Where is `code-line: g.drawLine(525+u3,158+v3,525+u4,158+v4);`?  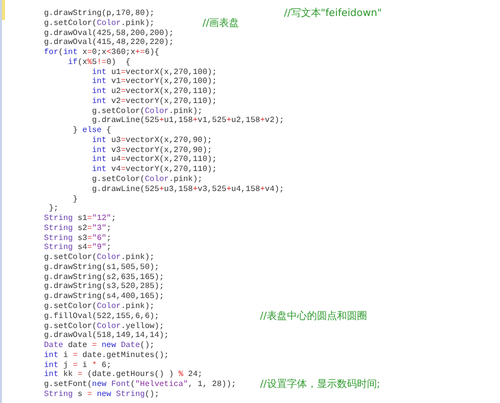
code-line: g.drawLine(525+u3,158+v3,525+u4,158+v4); is located at coordinates (187, 189).